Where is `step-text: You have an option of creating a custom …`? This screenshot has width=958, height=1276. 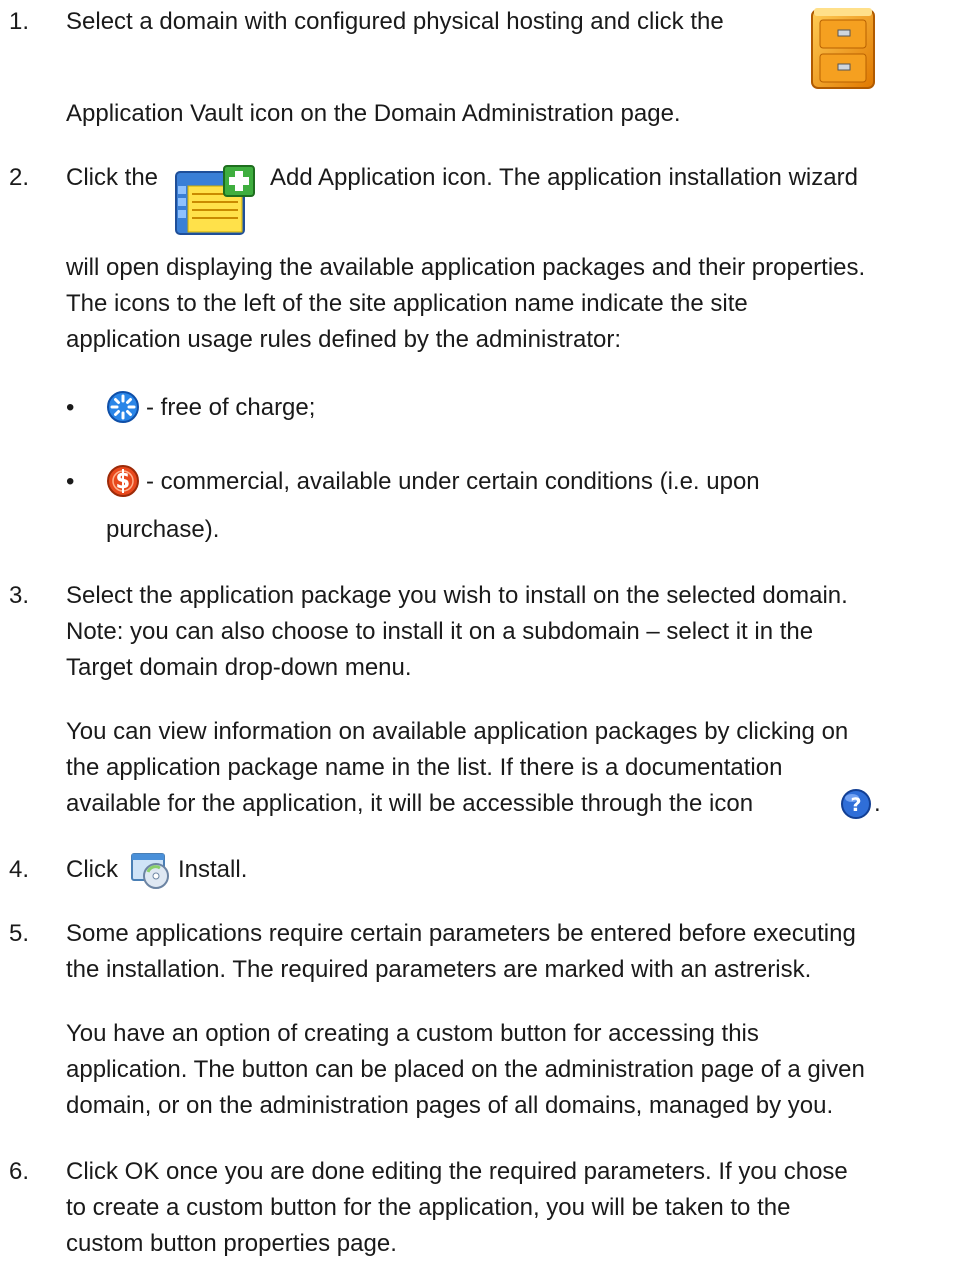 step-text: You have an option of creating a custom … is located at coordinates (412, 1033).